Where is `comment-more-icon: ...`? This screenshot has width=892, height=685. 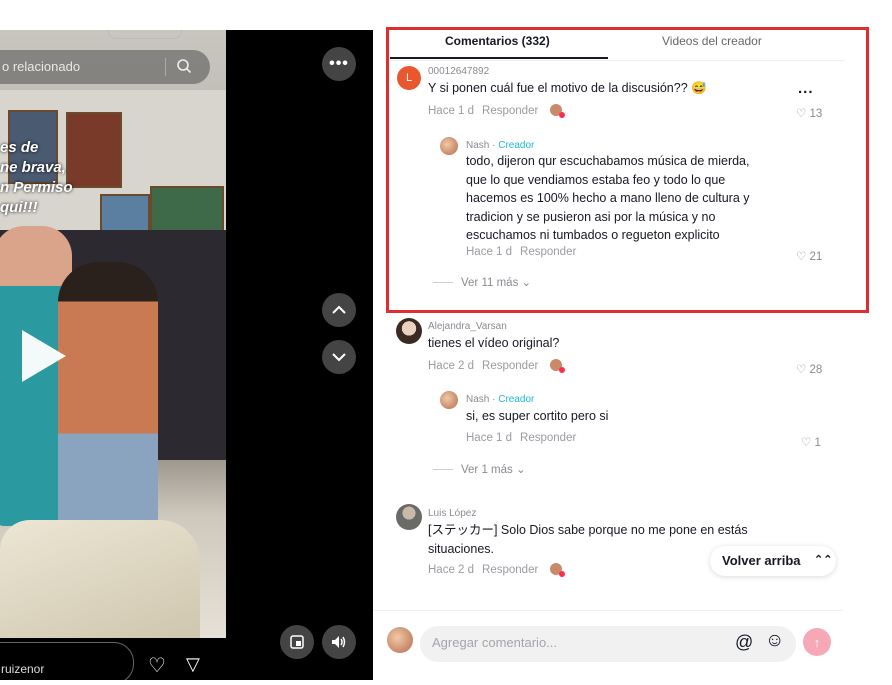 comment-more-icon: ... is located at coordinates (806, 88).